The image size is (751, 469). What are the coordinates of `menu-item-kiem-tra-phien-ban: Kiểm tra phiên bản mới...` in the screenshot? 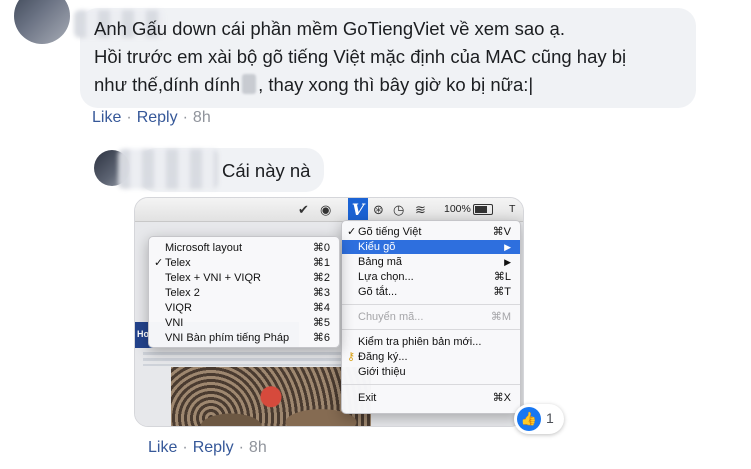 It's located at (431, 342).